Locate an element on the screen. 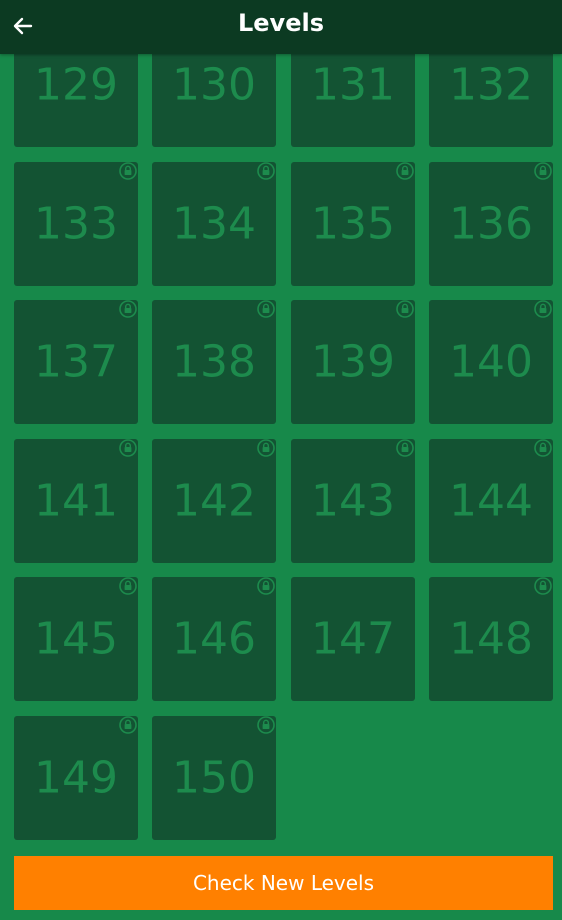  level-tile: 141 is located at coordinates (76, 501).